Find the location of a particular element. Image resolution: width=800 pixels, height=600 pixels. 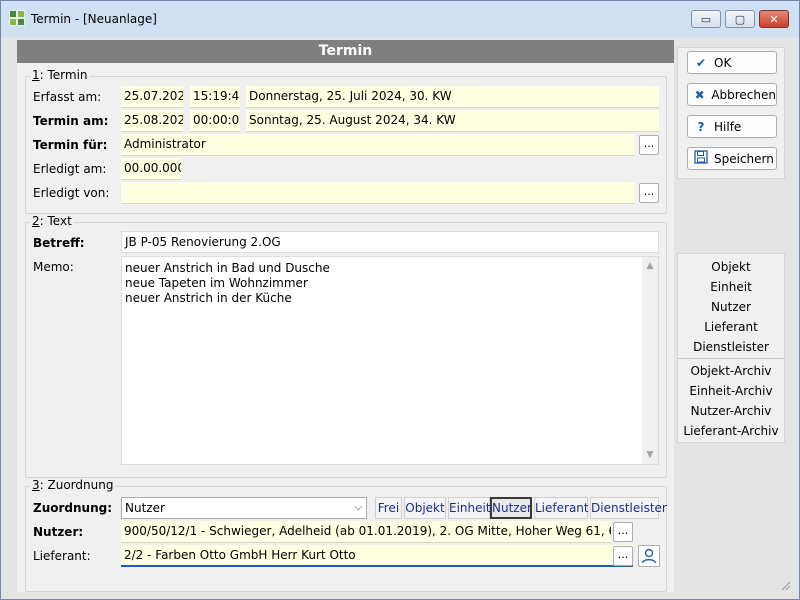

person-icon is located at coordinates (649, 556).